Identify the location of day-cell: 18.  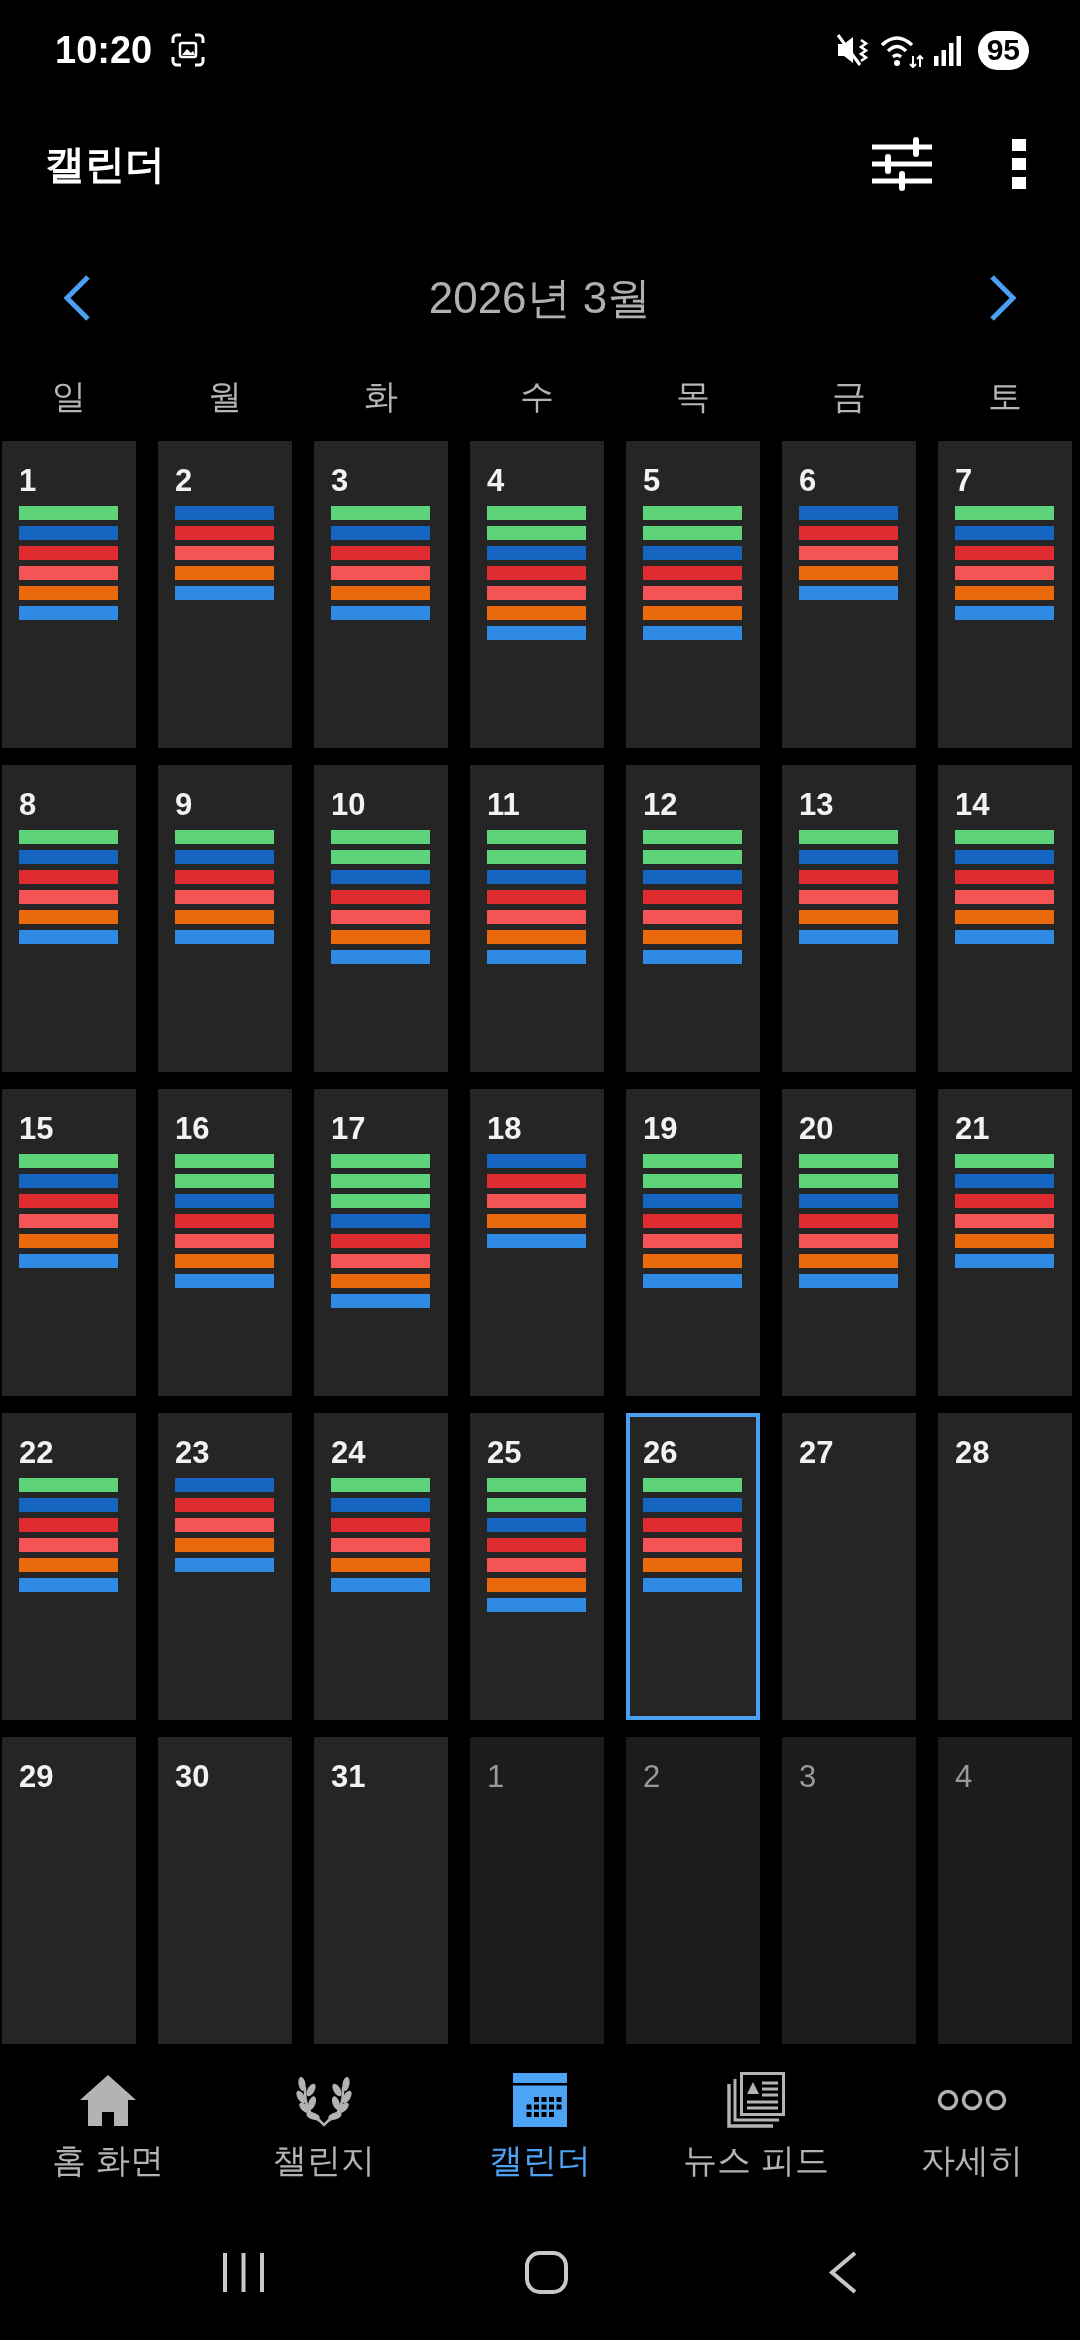
(537, 1242).